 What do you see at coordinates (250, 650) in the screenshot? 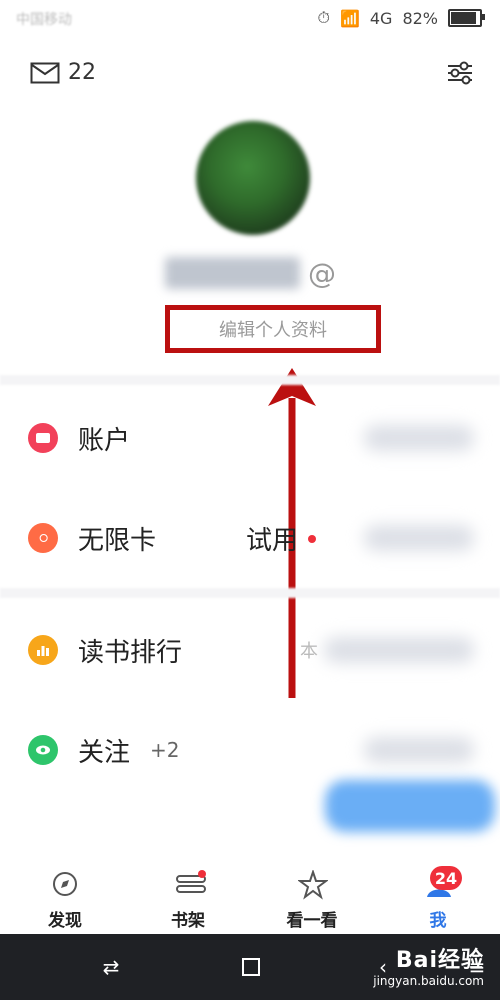
I see `menu-item-ranking: 读书排行 本` at bounding box center [250, 650].